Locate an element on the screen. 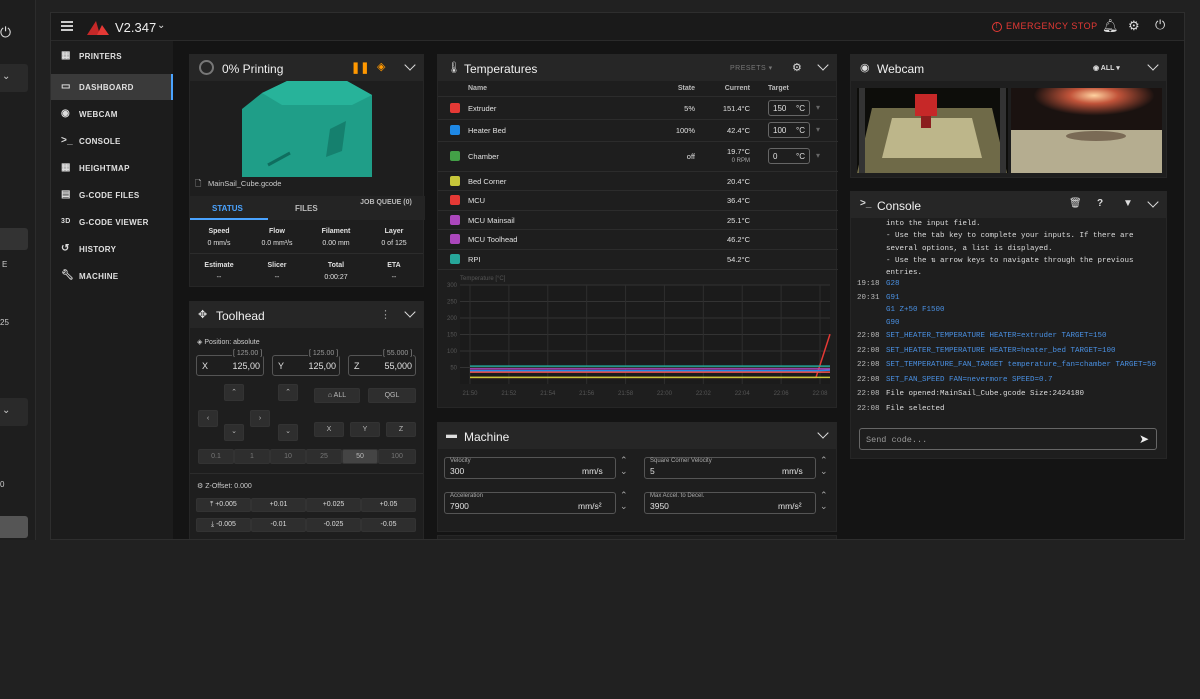 The width and height of the screenshot is (1200, 699). step-button: 25 is located at coordinates (324, 456).